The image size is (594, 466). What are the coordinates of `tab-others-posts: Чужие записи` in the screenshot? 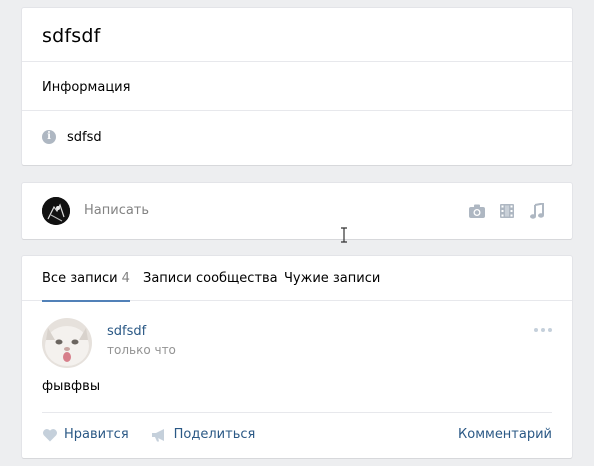 It's located at (332, 285).